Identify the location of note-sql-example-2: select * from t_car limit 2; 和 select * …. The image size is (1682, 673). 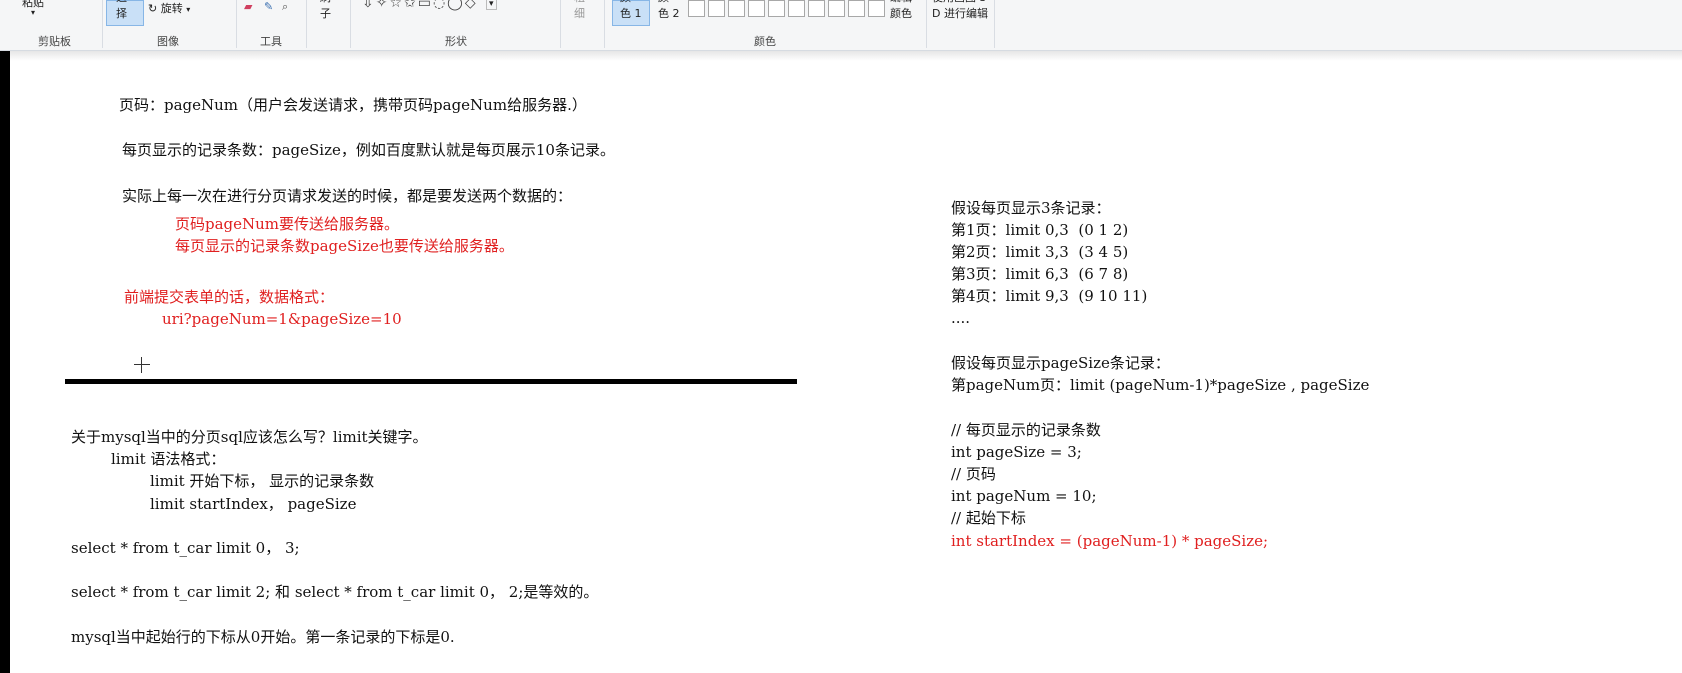
(335, 592).